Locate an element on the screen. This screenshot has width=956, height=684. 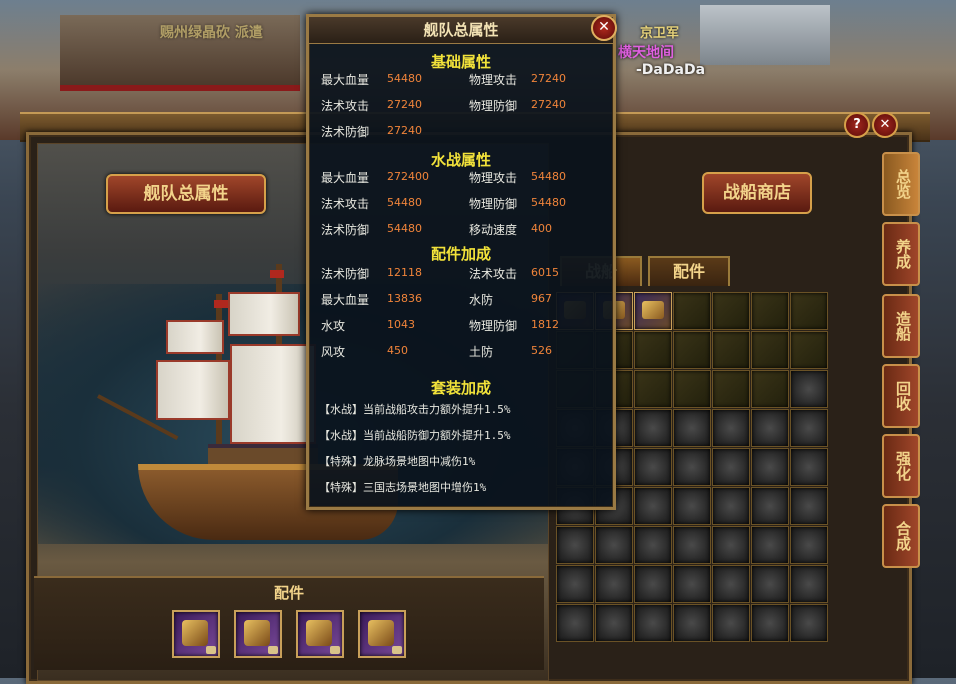
popup-title: 舰队总属性 is located at coordinates (461, 30).